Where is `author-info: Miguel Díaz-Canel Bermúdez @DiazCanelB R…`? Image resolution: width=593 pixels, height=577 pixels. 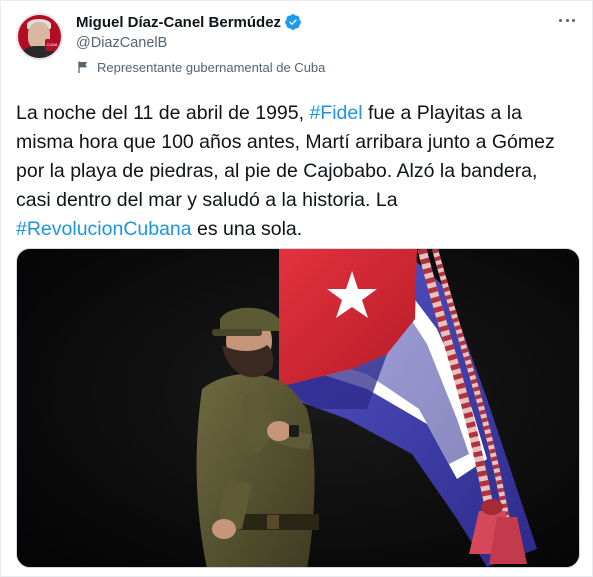 author-info: Miguel Díaz-Canel Bermúdez @DiazCanelB R… is located at coordinates (200, 43).